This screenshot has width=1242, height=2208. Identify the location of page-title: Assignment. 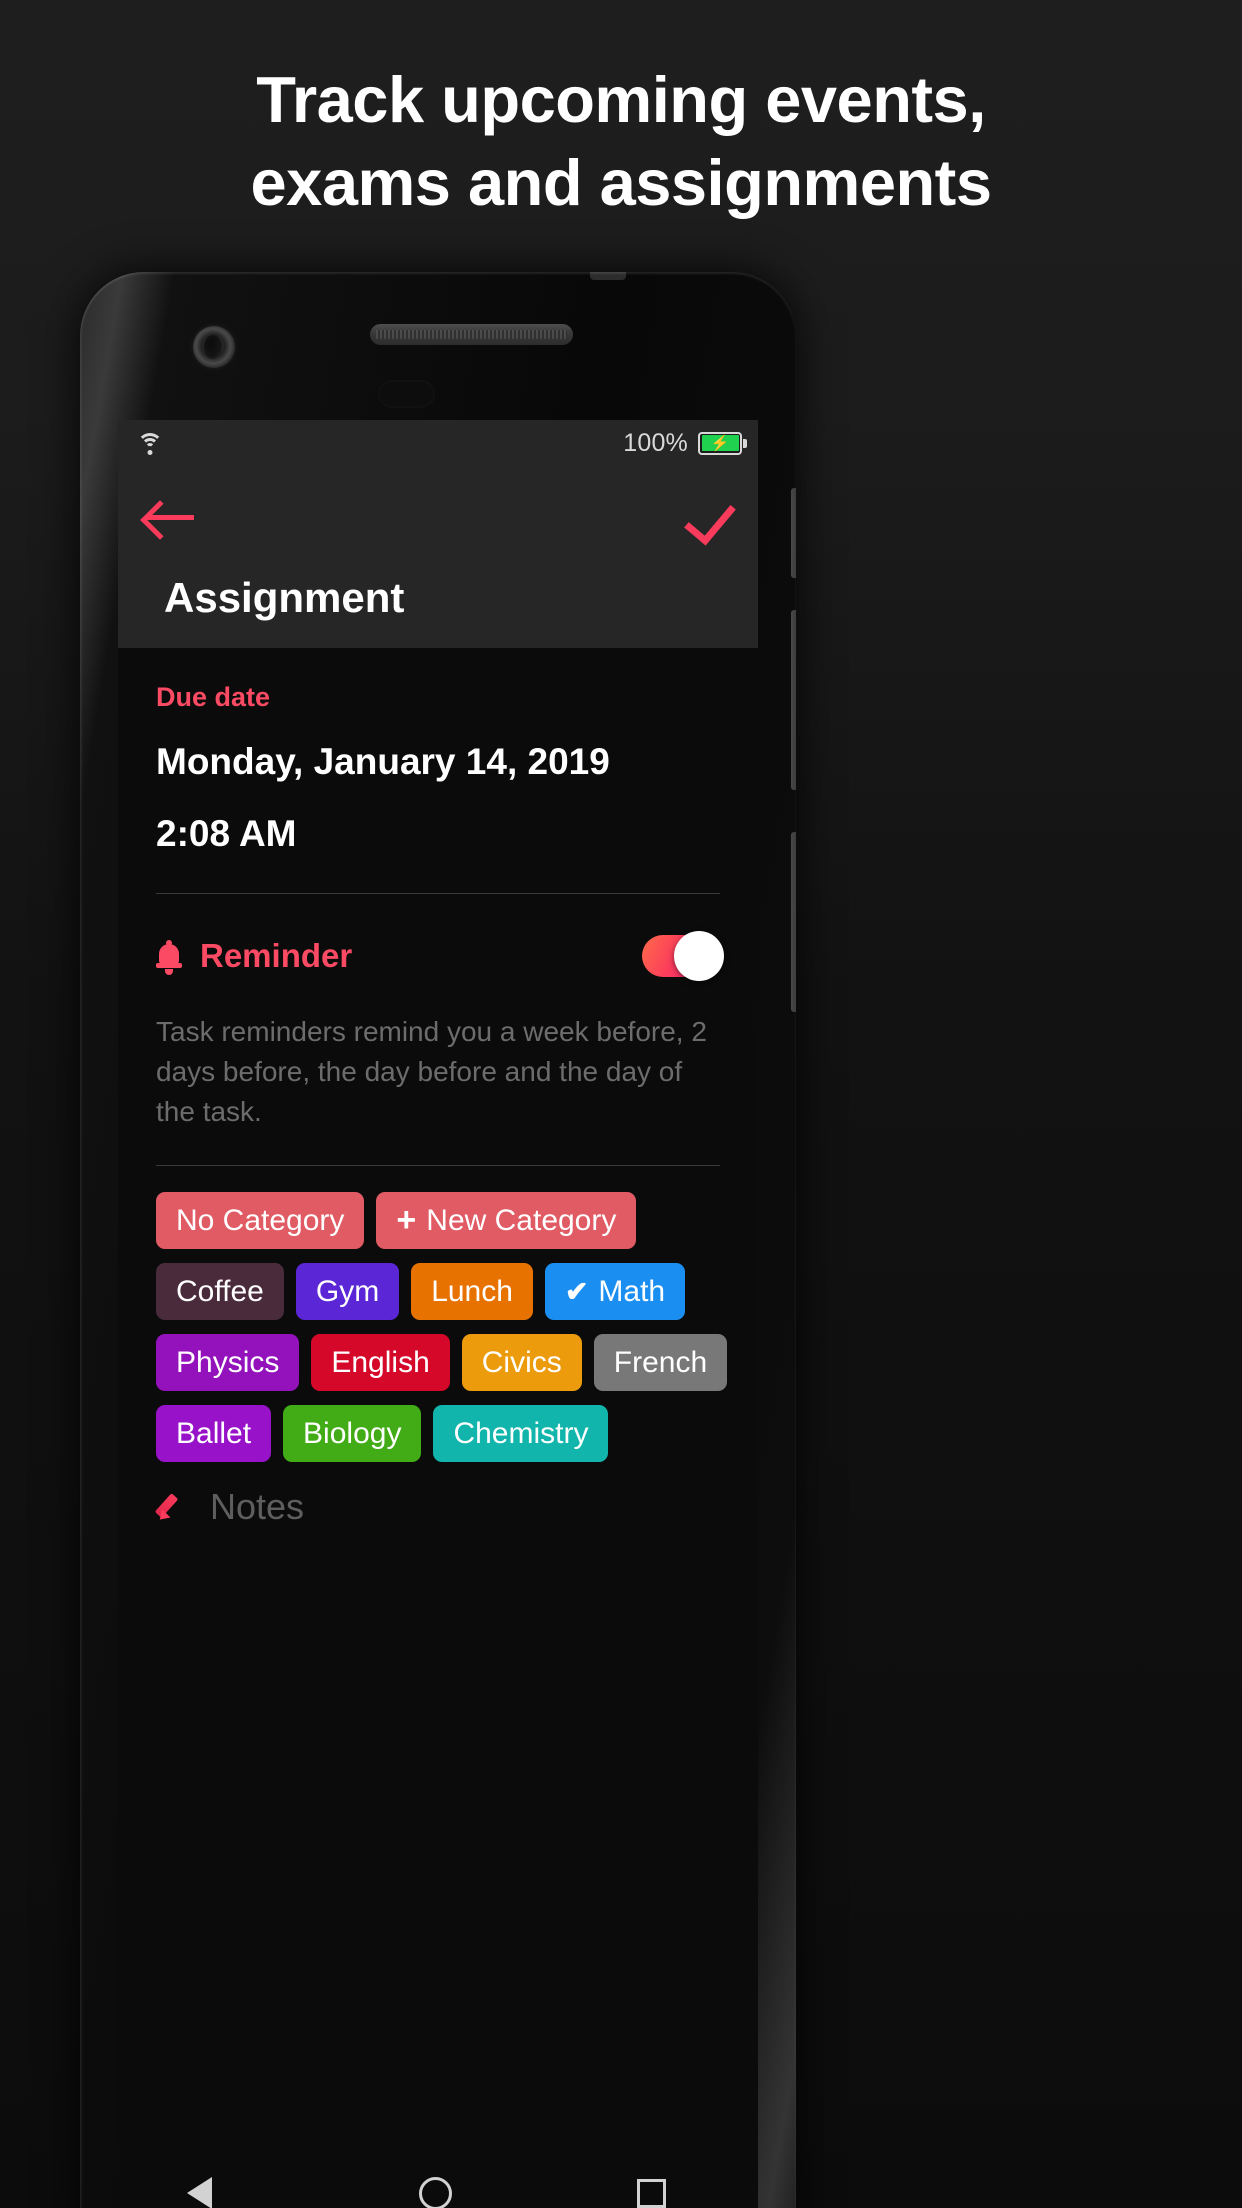
(284, 597).